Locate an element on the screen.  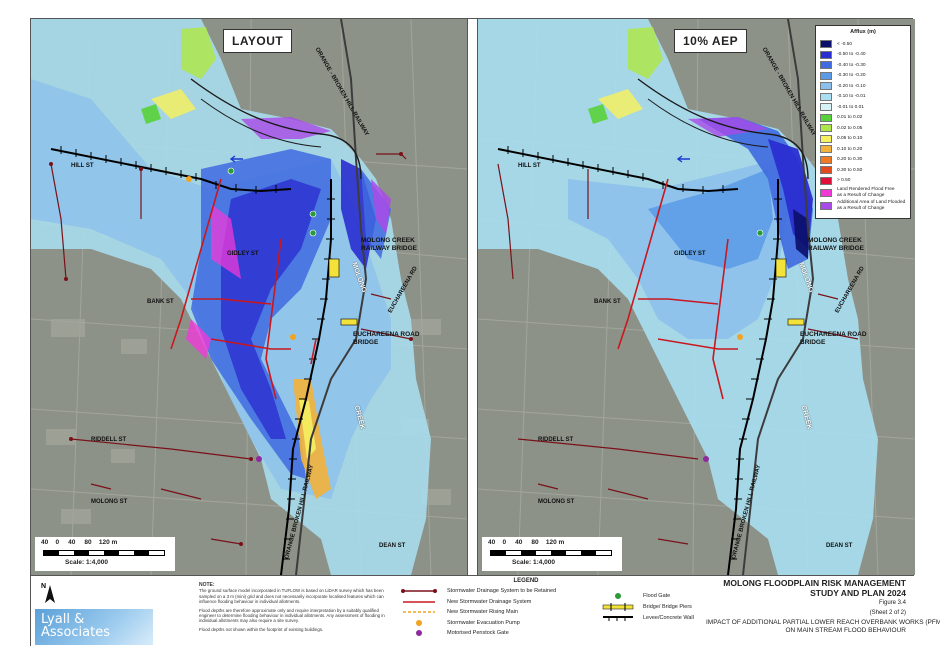
legend-item: Stormwater Evacuation Pump is located at coordinates (496, 623).